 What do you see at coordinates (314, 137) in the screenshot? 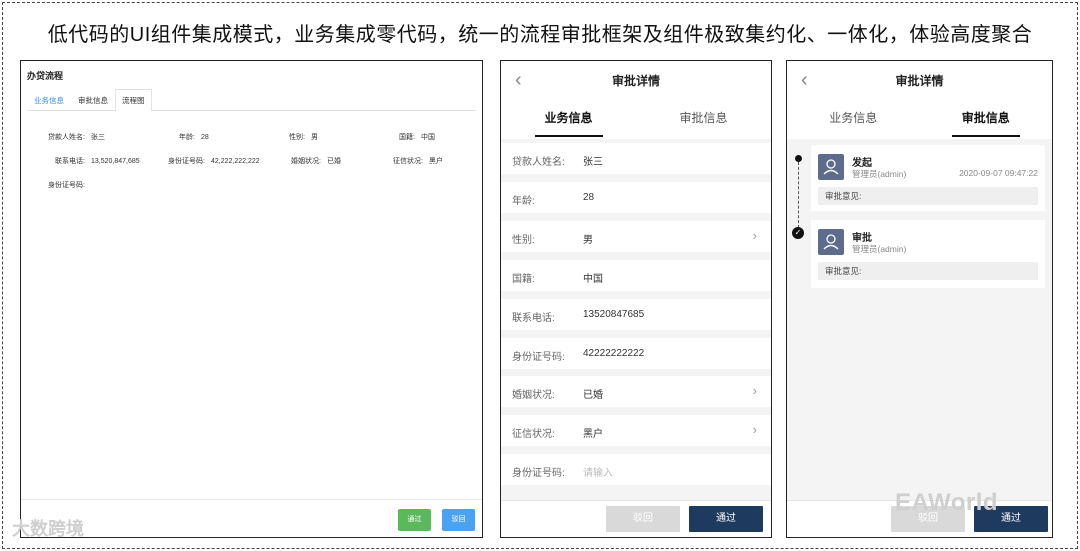
I see `field-value: 男` at bounding box center [314, 137].